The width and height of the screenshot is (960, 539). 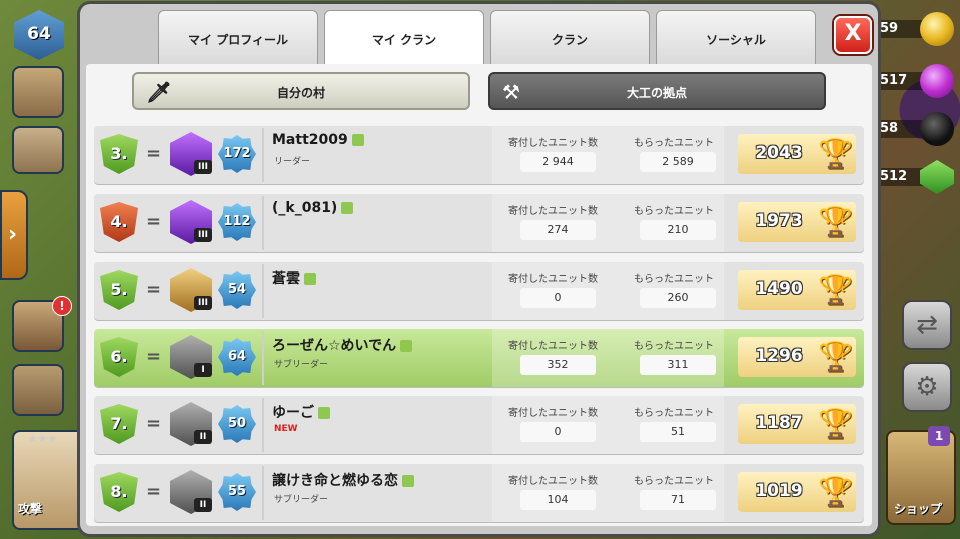 I want to click on player-level-text: 64, so click(x=39, y=34).